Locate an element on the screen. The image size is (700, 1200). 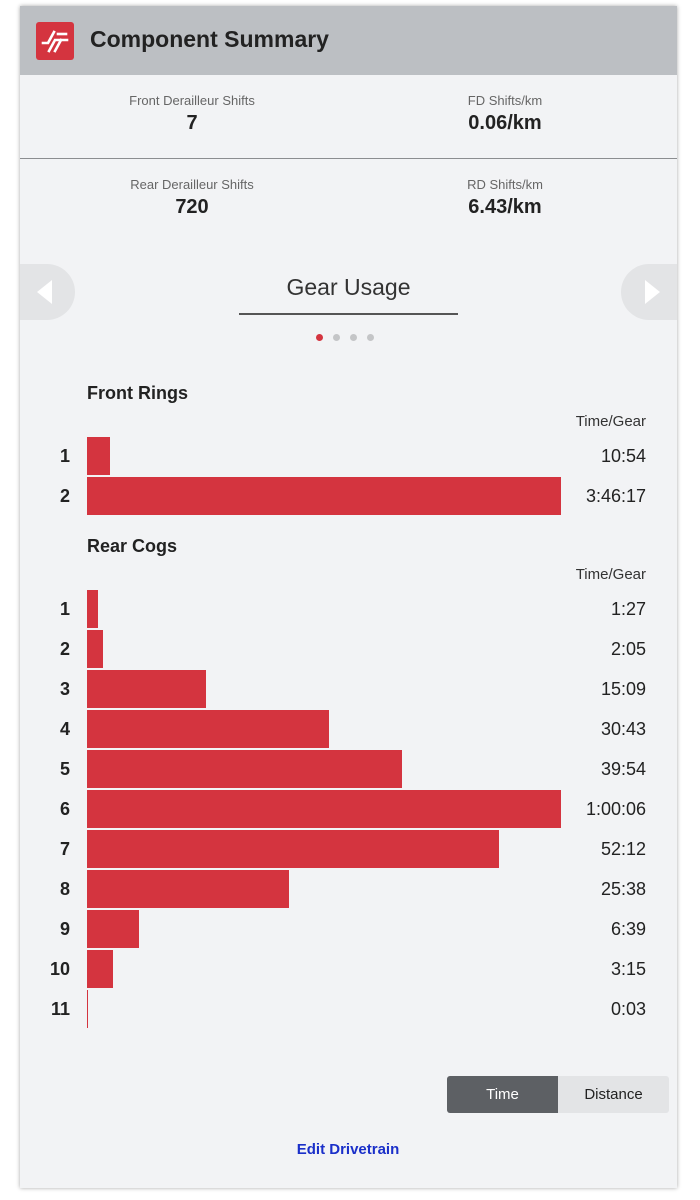
rd-per-km-label: RD Shifts/km is located at coordinates (505, 184).